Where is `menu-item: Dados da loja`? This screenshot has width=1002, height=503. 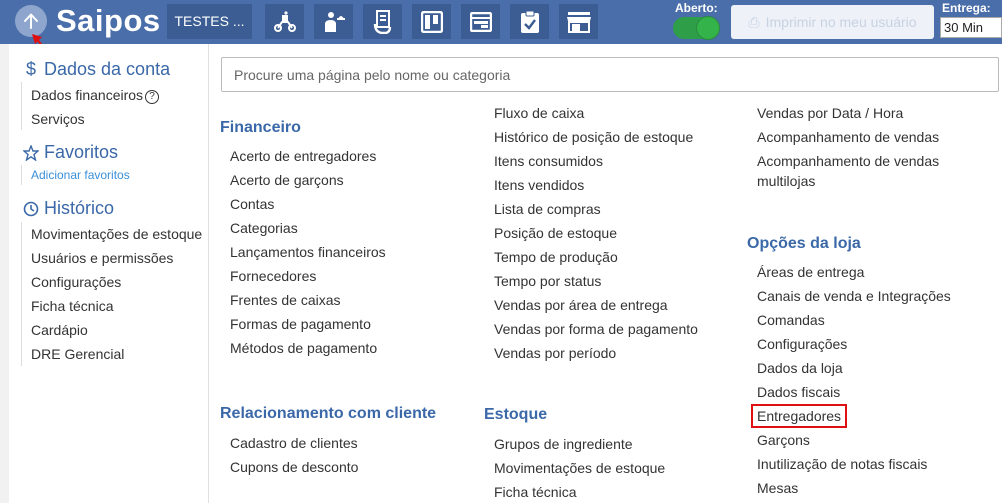
menu-item: Dados da loja is located at coordinates (800, 368).